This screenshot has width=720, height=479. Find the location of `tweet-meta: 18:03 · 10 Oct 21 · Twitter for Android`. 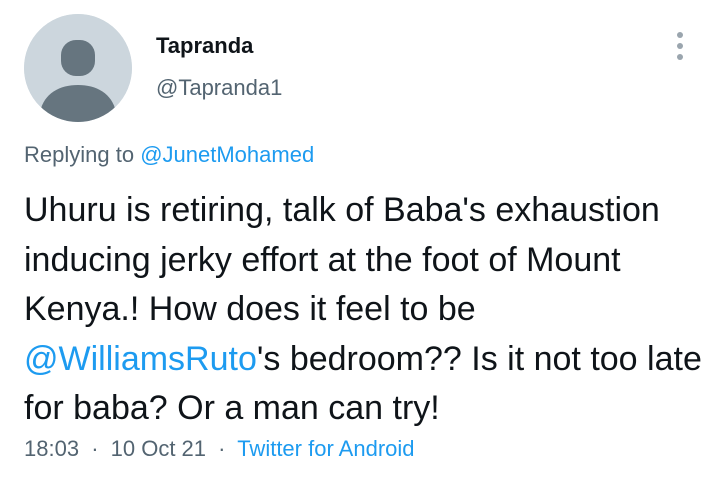

tweet-meta: 18:03 · 10 Oct 21 · Twitter for Android is located at coordinates (219, 449).